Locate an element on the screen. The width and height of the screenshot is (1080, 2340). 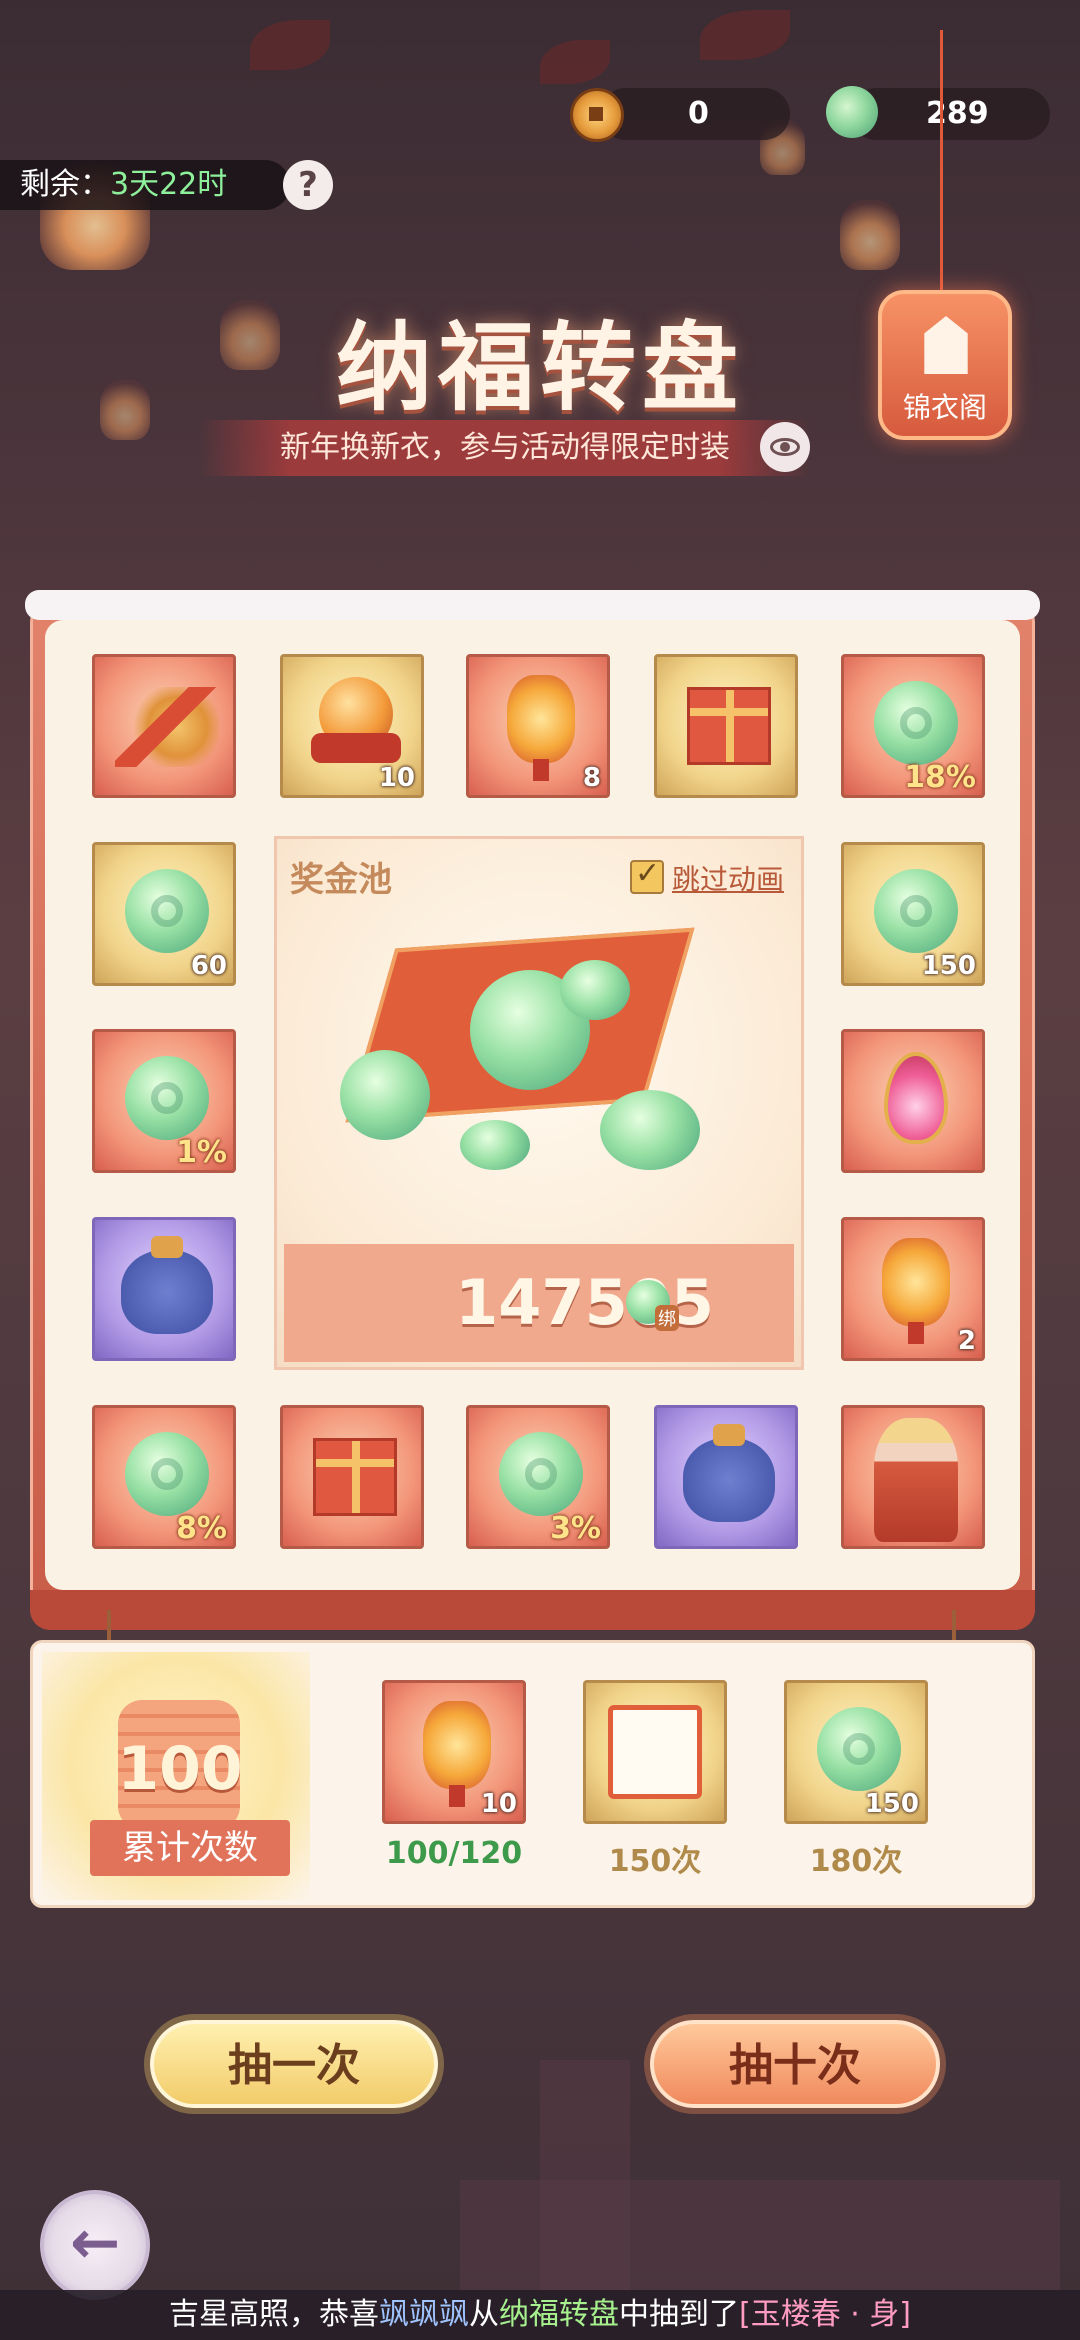
grid-item-jade-percent: 18% is located at coordinates (913, 726).